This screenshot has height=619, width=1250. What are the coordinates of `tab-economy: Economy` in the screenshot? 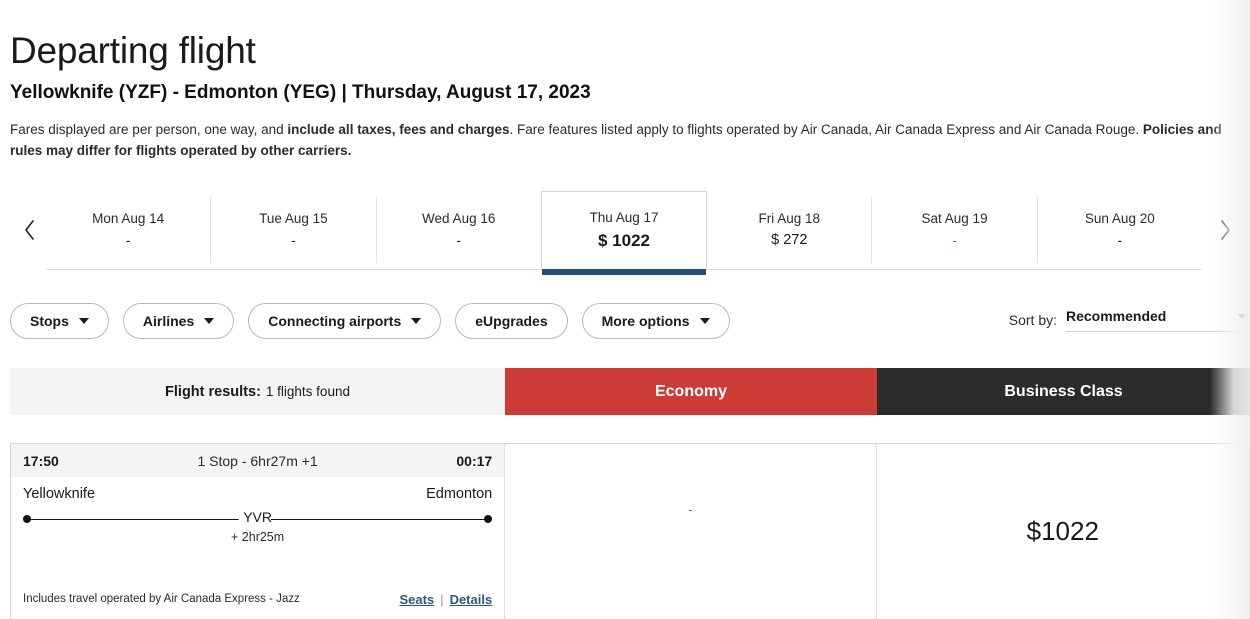 It's located at (691, 391).